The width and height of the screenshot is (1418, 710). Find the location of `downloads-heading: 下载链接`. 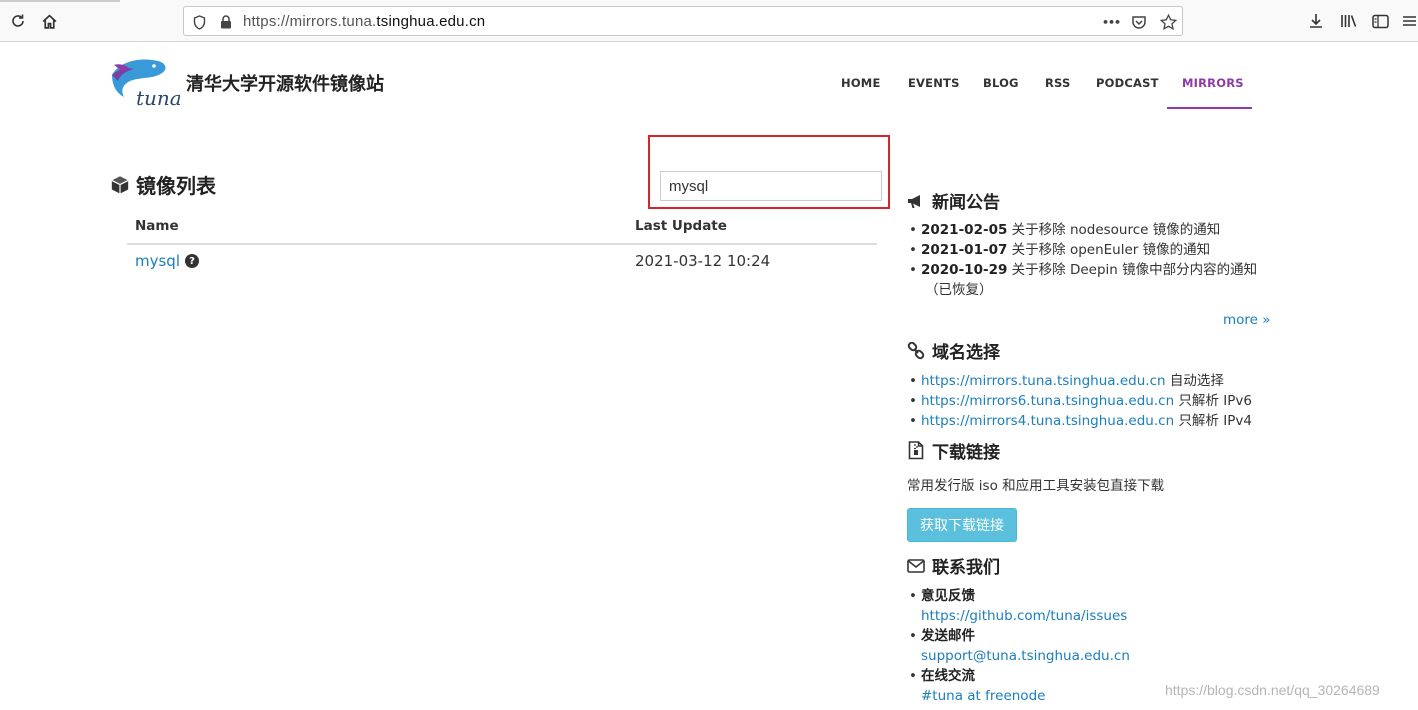

downloads-heading: 下载链接 is located at coordinates (953, 450).